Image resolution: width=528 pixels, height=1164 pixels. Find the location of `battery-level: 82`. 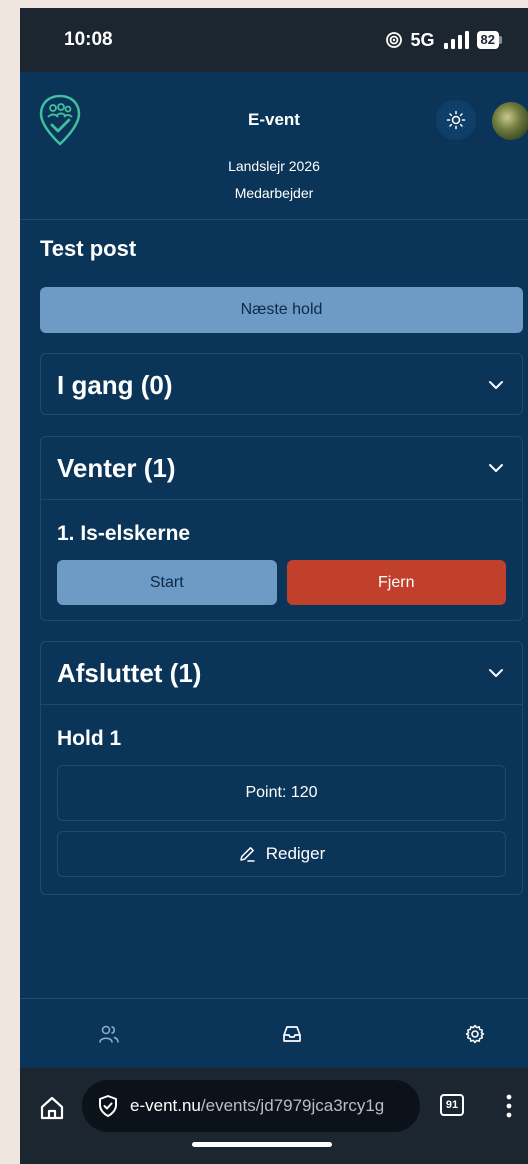

battery-level: 82 is located at coordinates (487, 40).